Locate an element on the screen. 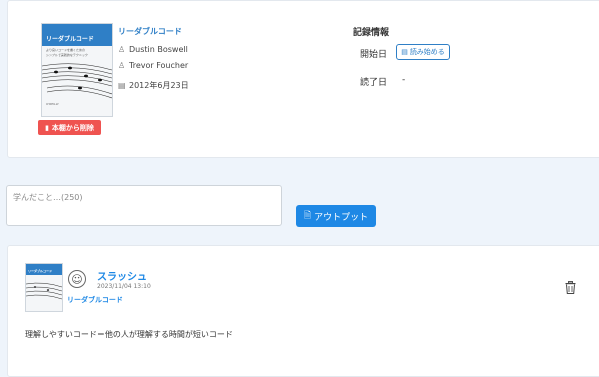  author-name: Trevor Foucher is located at coordinates (159, 65).